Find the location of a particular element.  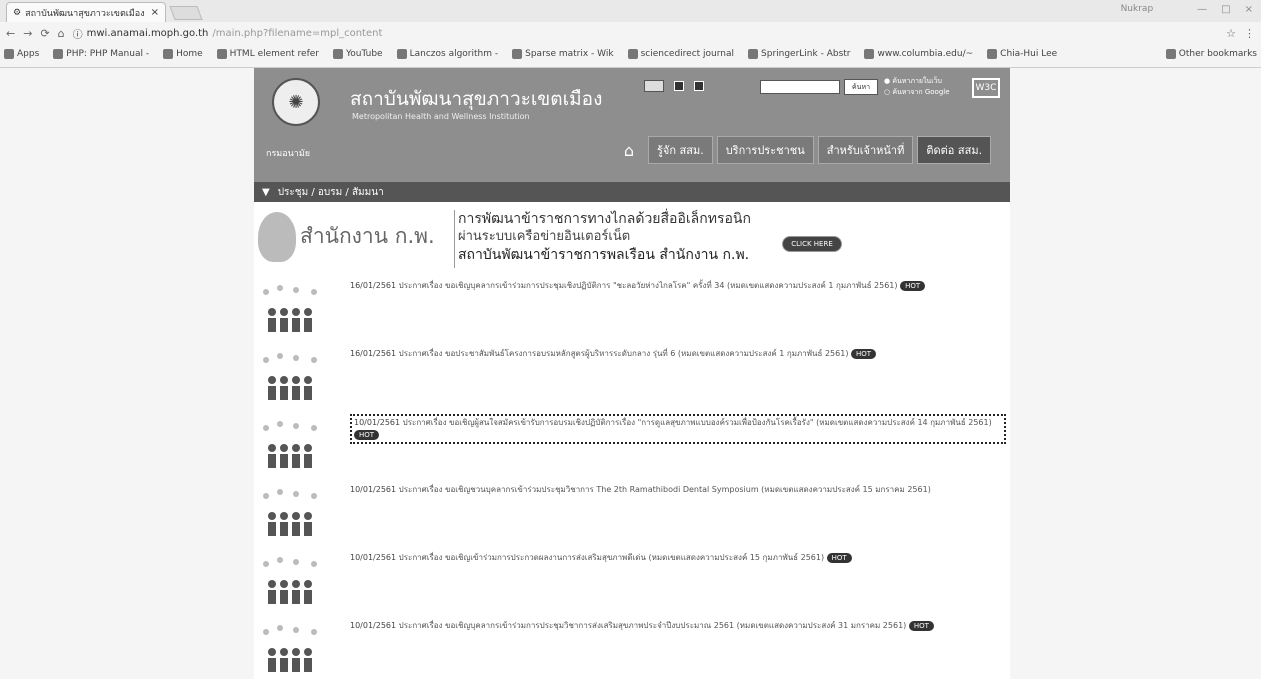

bookmark-item: Chia-Hui Lee is located at coordinates (1022, 54).